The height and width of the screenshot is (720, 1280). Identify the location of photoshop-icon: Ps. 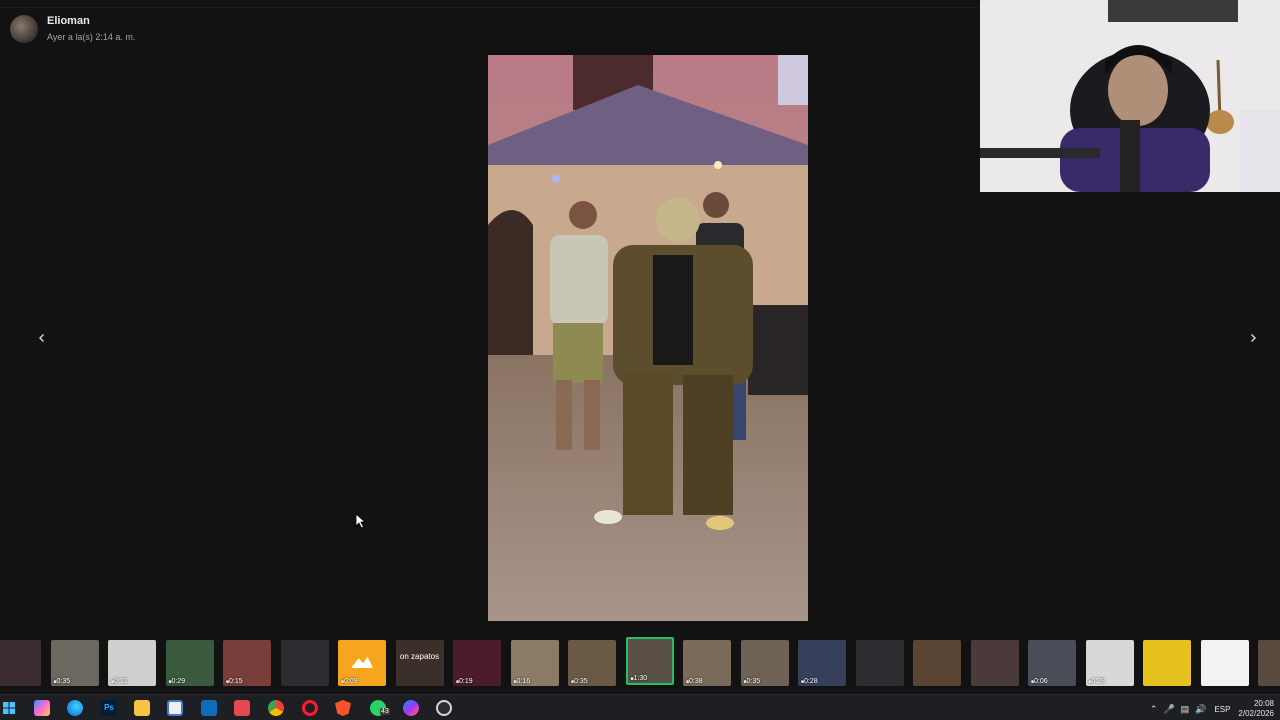
(109, 708).